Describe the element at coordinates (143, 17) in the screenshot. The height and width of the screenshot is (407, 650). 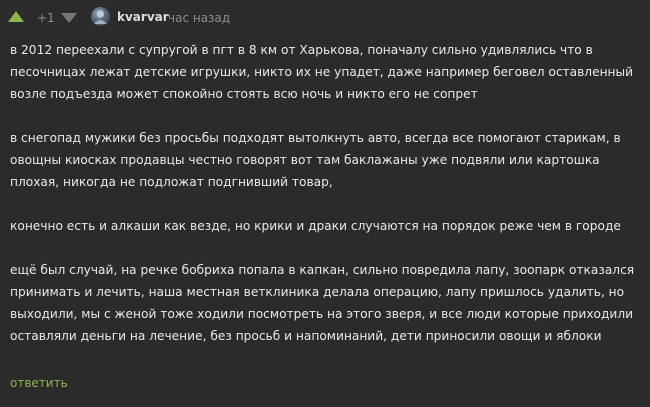
I see `username-link: kvarvar` at that location.